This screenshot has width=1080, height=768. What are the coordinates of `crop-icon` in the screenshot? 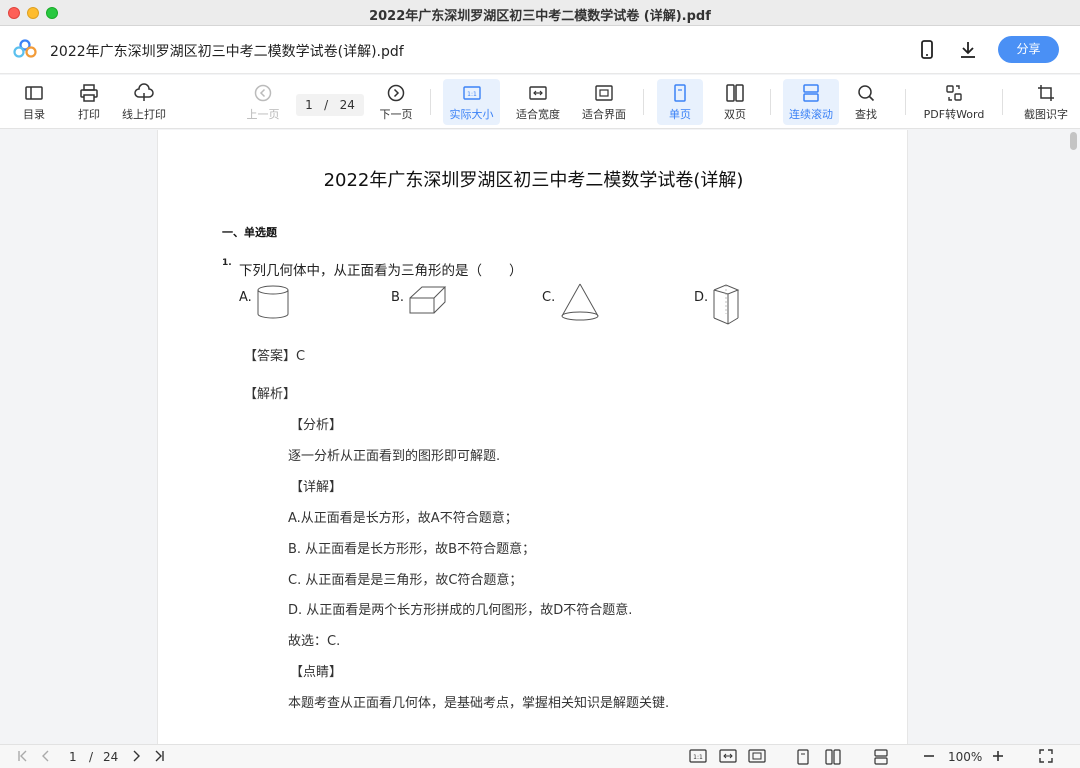 It's located at (1046, 93).